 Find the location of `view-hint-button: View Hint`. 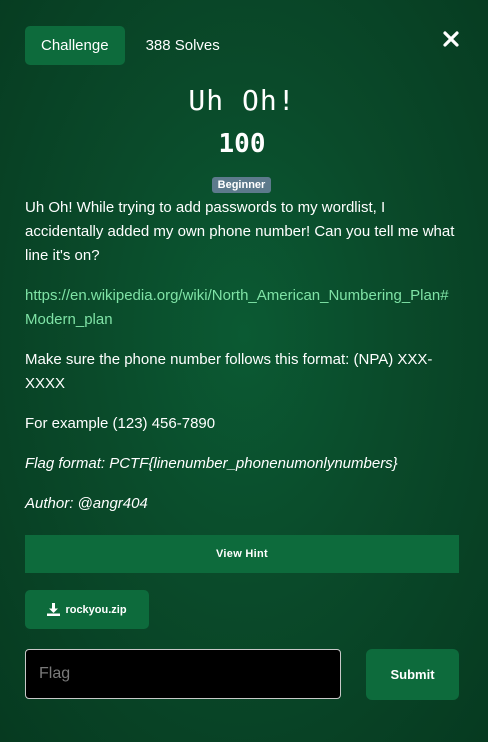

view-hint-button: View Hint is located at coordinates (242, 554).